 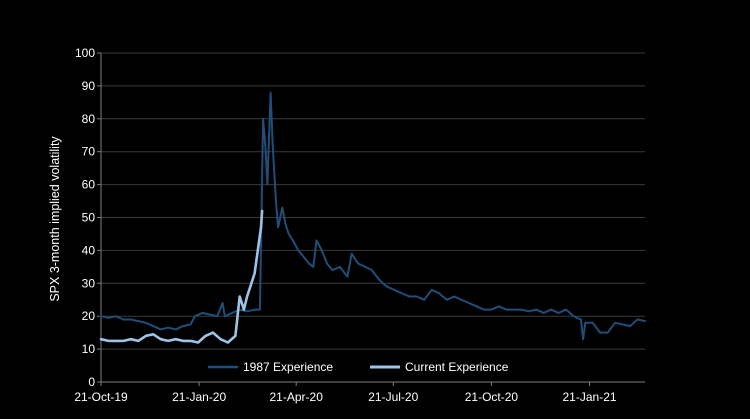 What do you see at coordinates (89, 152) in the screenshot?
I see `y-tick-label: 70` at bounding box center [89, 152].